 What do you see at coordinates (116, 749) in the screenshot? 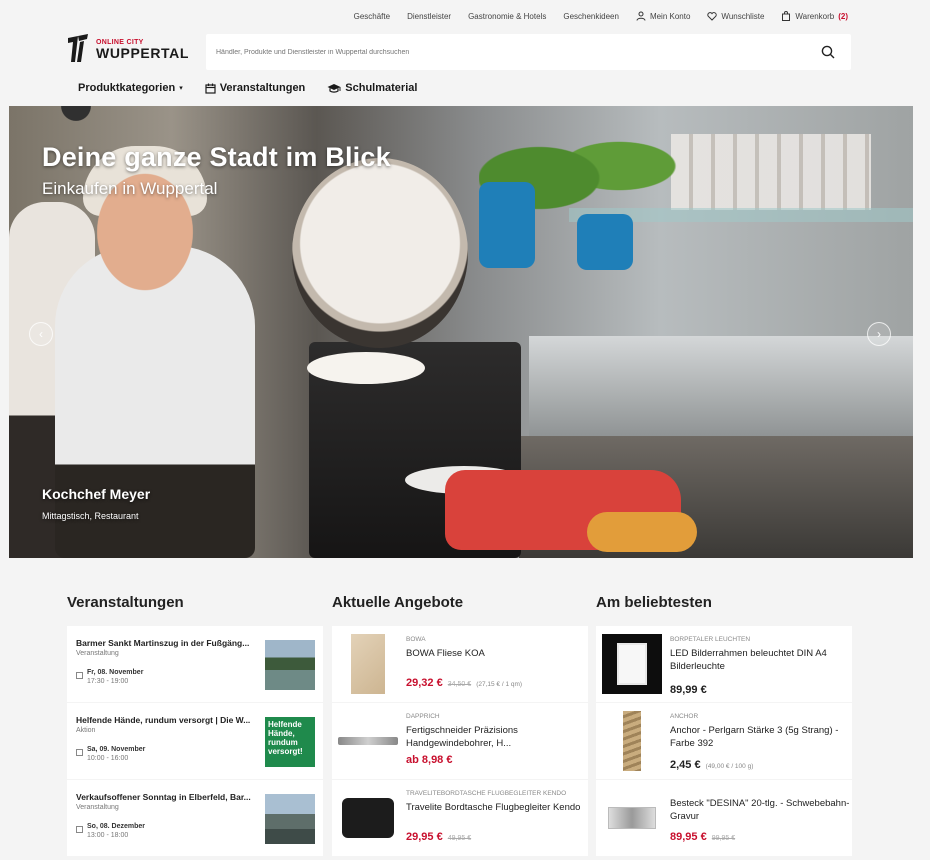
I see `event-date: Sa, 09. November` at bounding box center [116, 749].